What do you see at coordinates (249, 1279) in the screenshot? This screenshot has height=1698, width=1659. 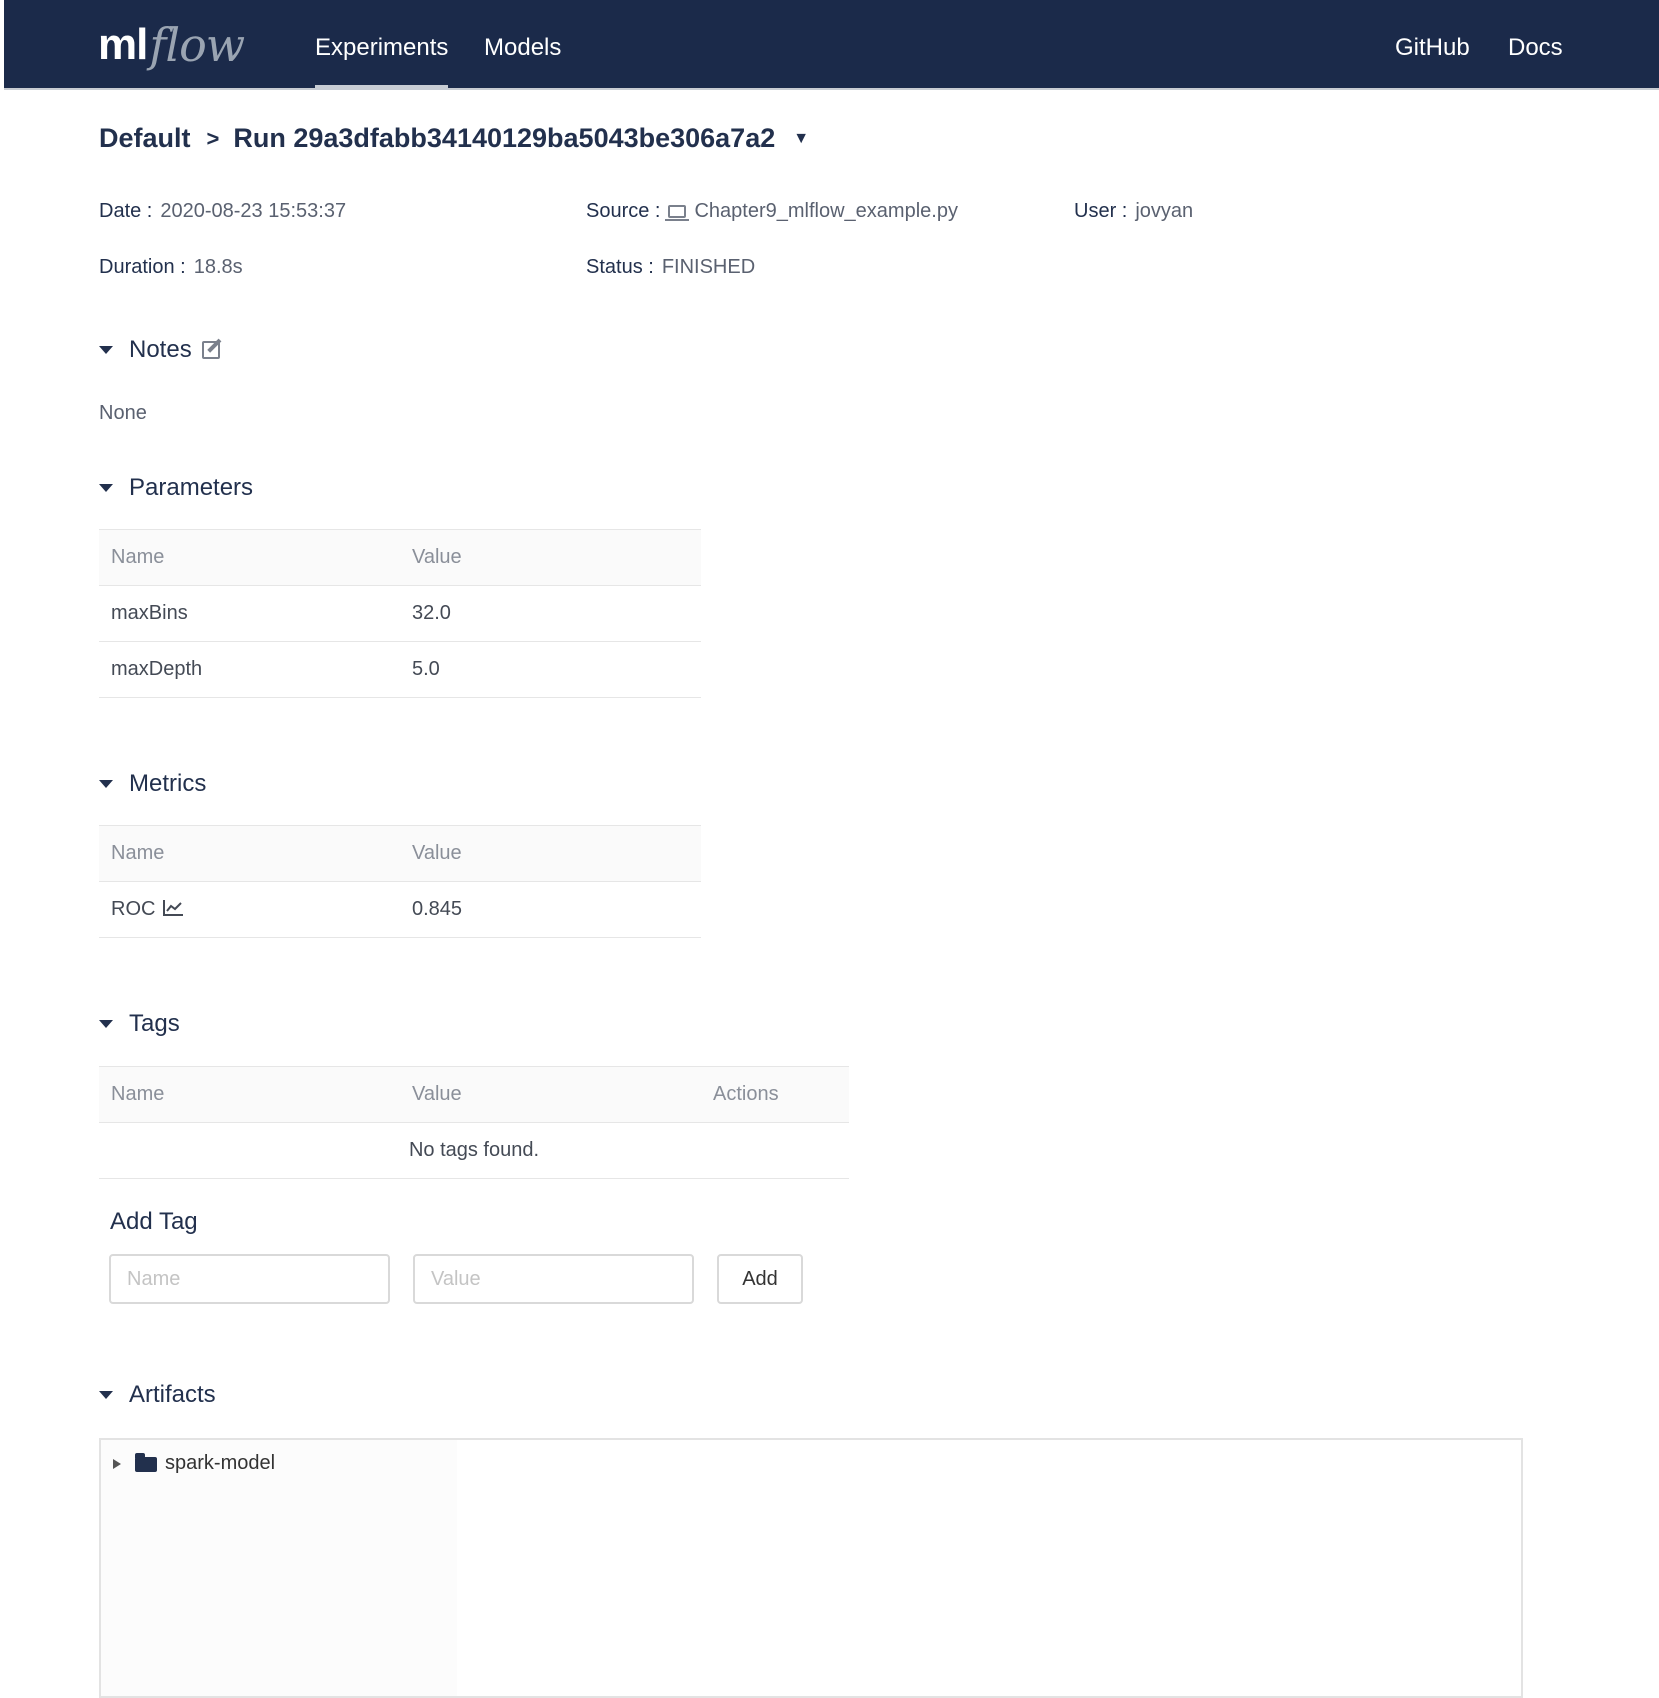 I see `tag-name-input` at bounding box center [249, 1279].